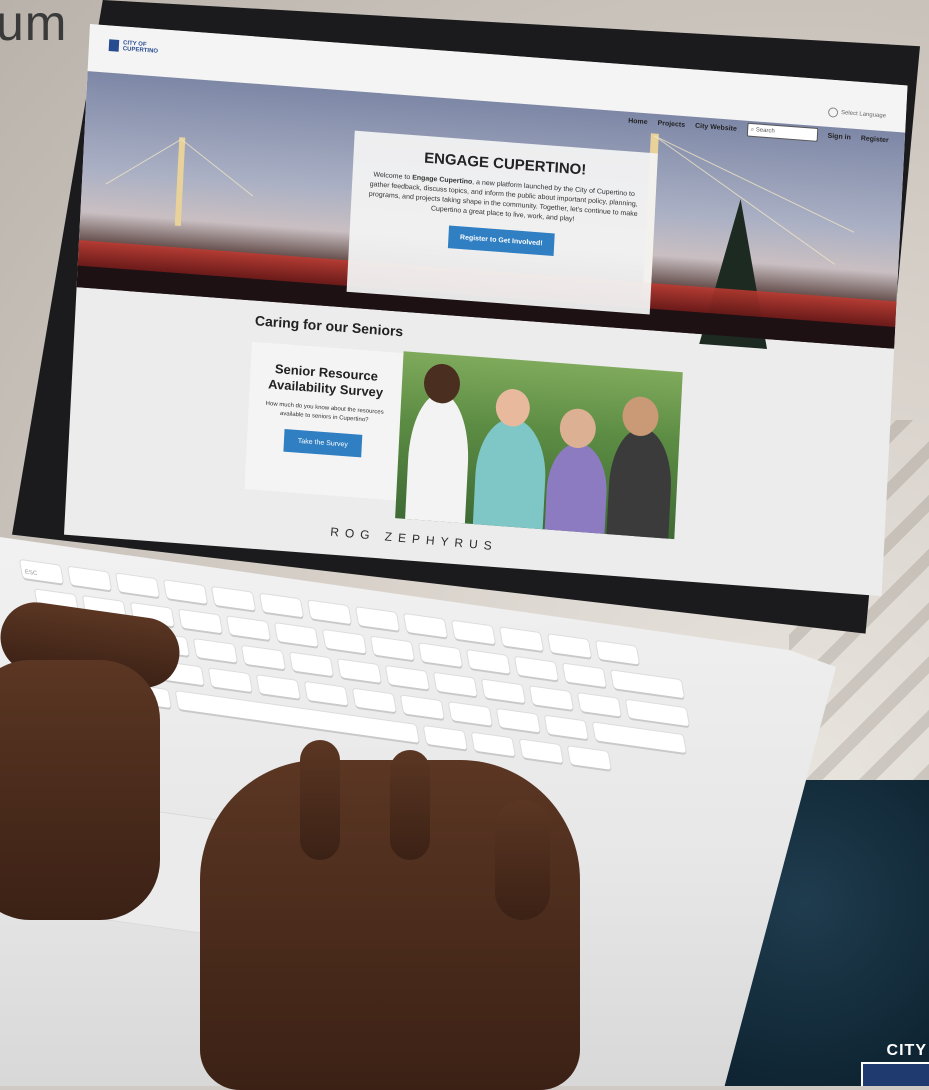  I want to click on register-button: Register to Get Involved!, so click(501, 241).